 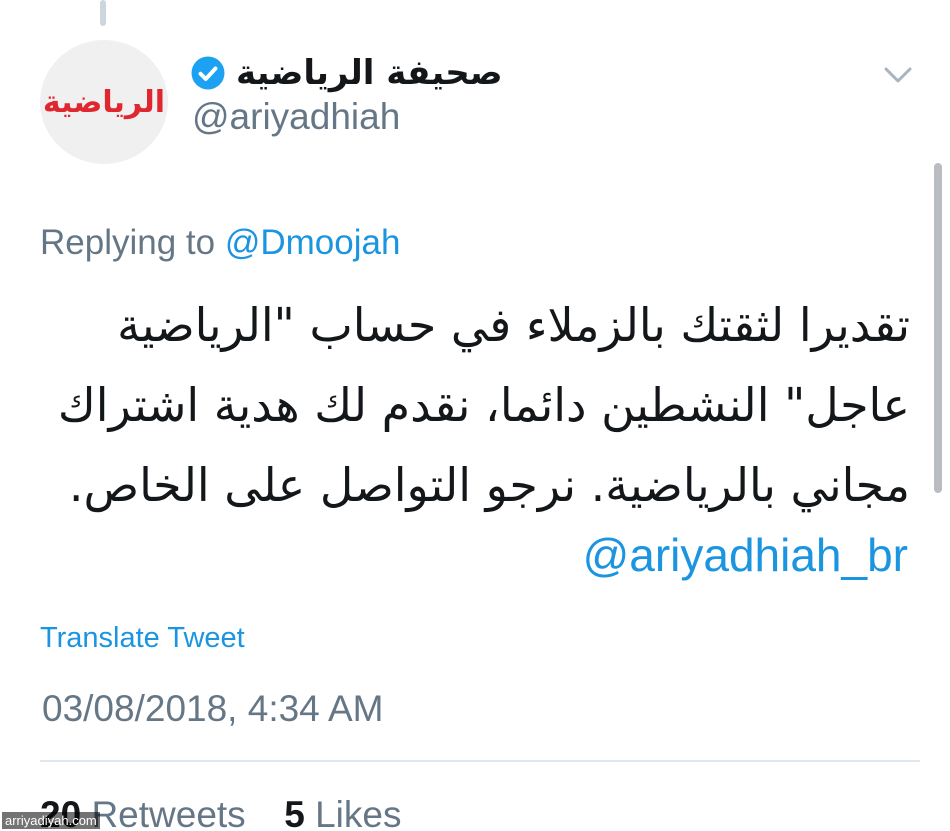 I want to click on author-display-name: صحيفة الرياضية, so click(x=369, y=73).